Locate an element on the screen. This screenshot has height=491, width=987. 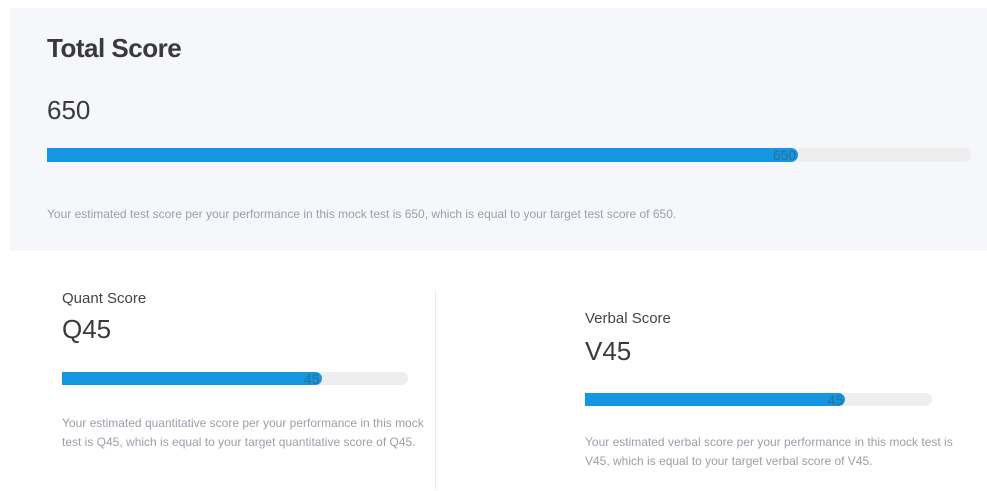
total-score-progress-track: 650 is located at coordinates (509, 155).